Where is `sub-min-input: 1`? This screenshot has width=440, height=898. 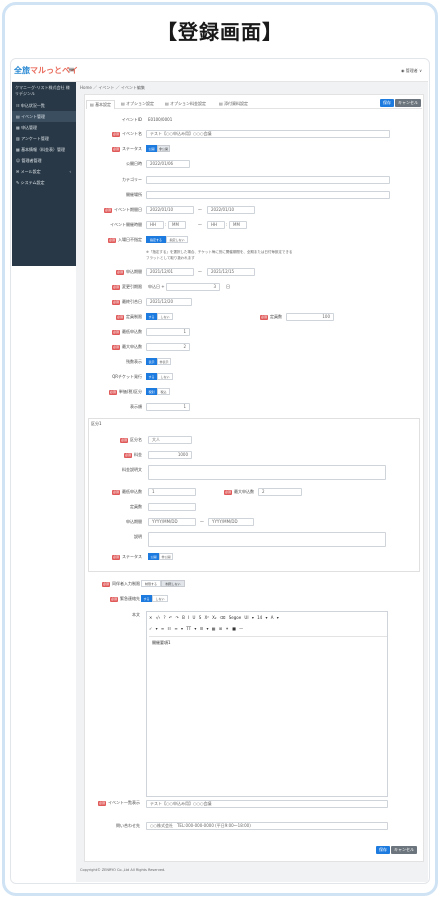 sub-min-input: 1 is located at coordinates (172, 492).